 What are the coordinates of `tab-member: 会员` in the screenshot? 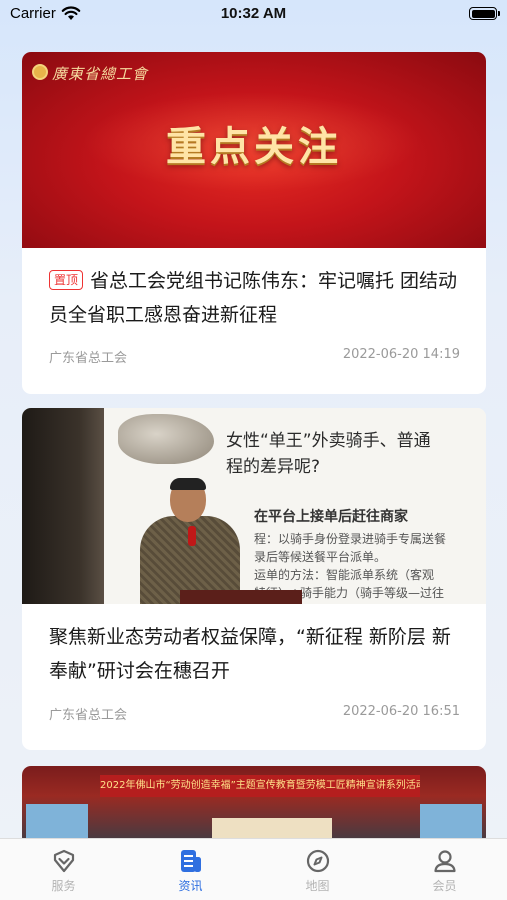 It's located at (444, 869).